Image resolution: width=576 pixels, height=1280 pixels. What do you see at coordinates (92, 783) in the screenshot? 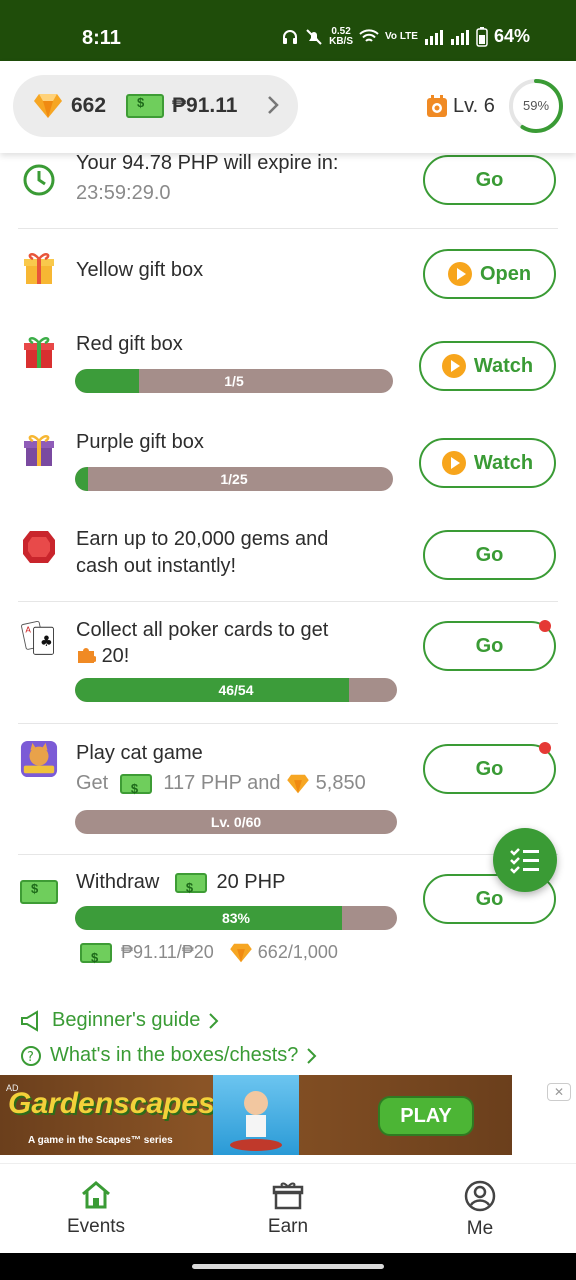
I see `cat-game-get-label: Get` at bounding box center [92, 783].